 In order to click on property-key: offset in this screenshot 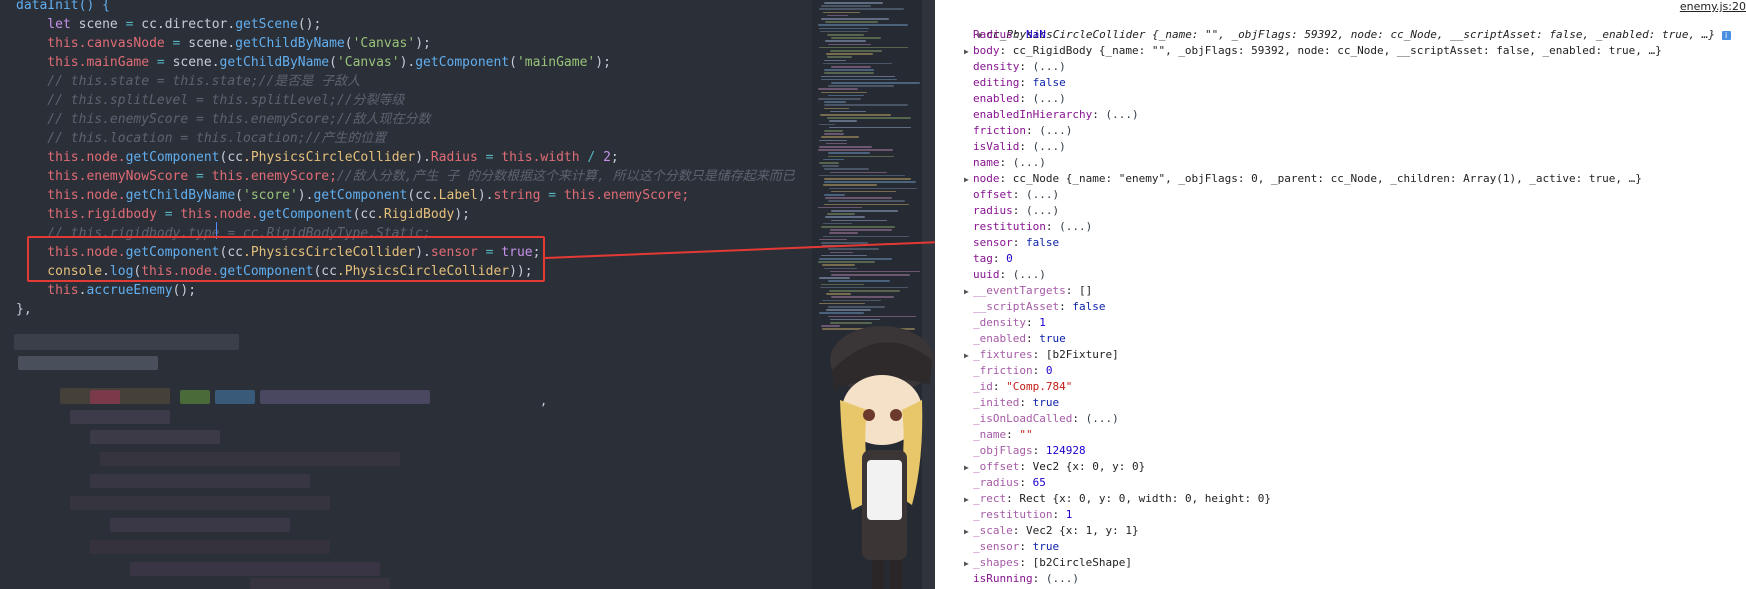, I will do `click(993, 194)`.